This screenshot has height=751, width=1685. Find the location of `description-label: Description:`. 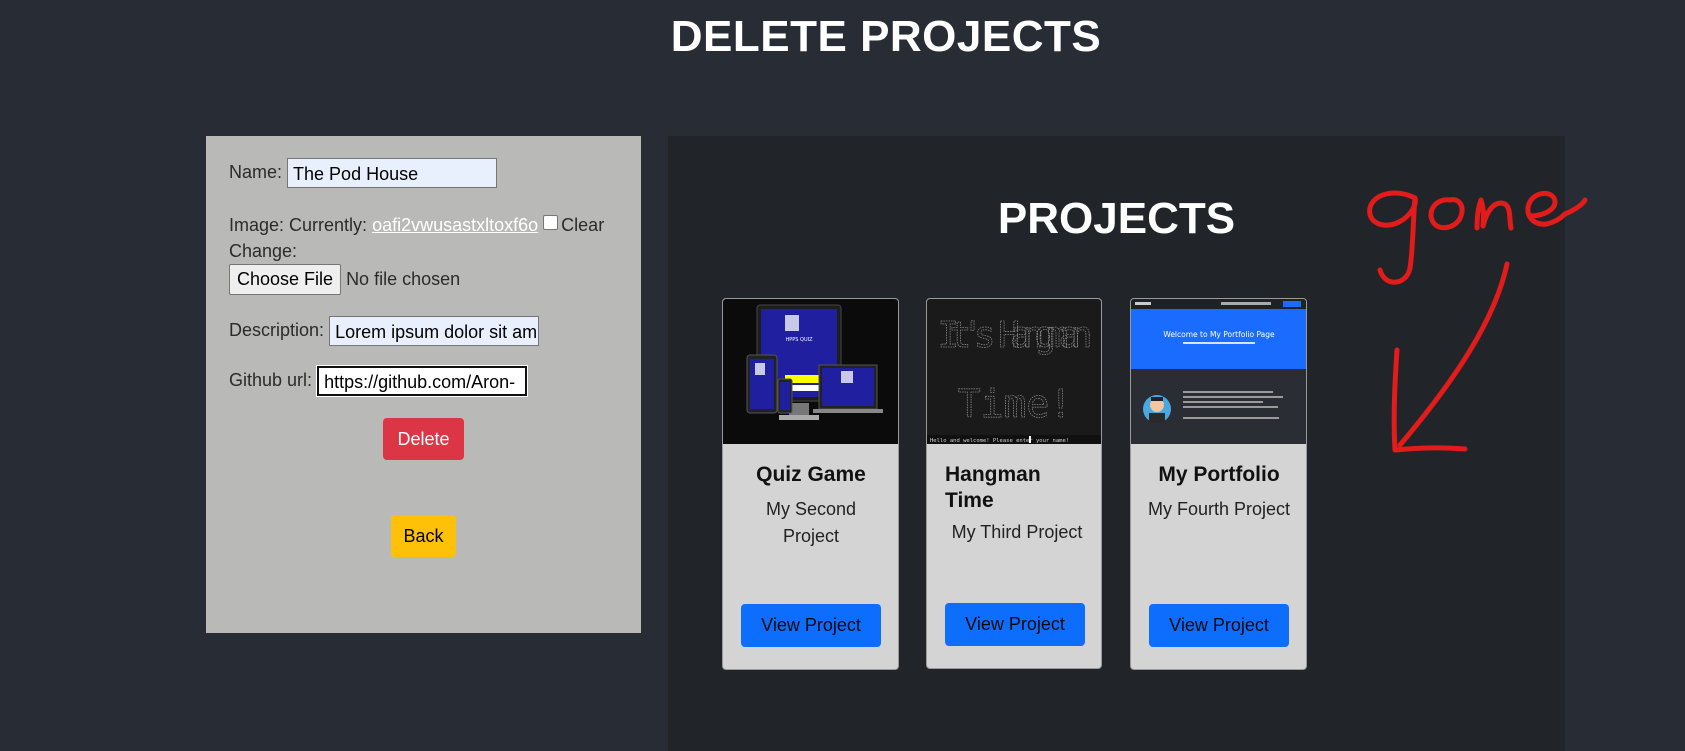

description-label: Description: is located at coordinates (277, 329).